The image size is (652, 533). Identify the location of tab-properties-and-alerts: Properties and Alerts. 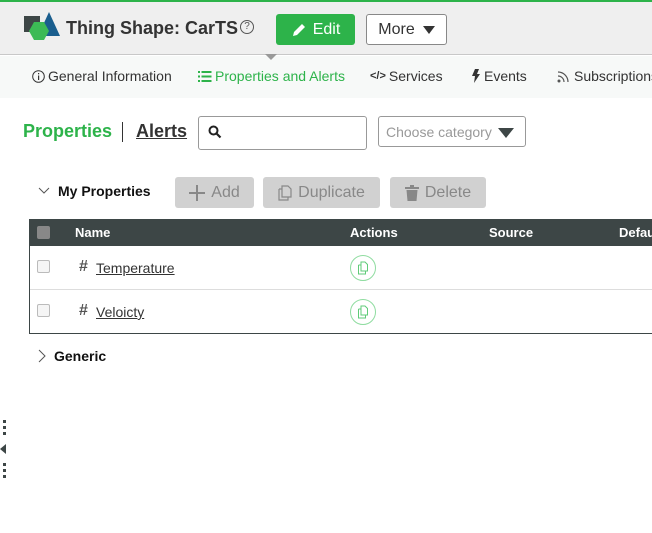
(271, 76).